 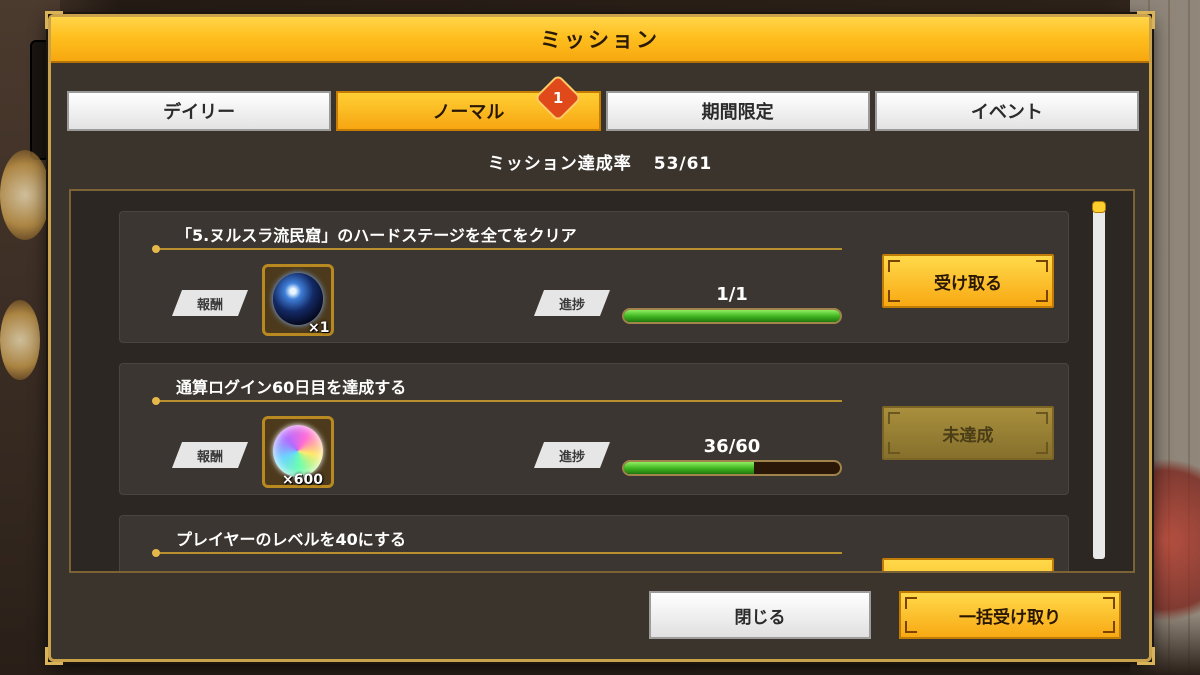 What do you see at coordinates (603, 102) in the screenshot?
I see `mission-tabs: デイリー ノーマル 1 期間限定 イベント` at bounding box center [603, 102].